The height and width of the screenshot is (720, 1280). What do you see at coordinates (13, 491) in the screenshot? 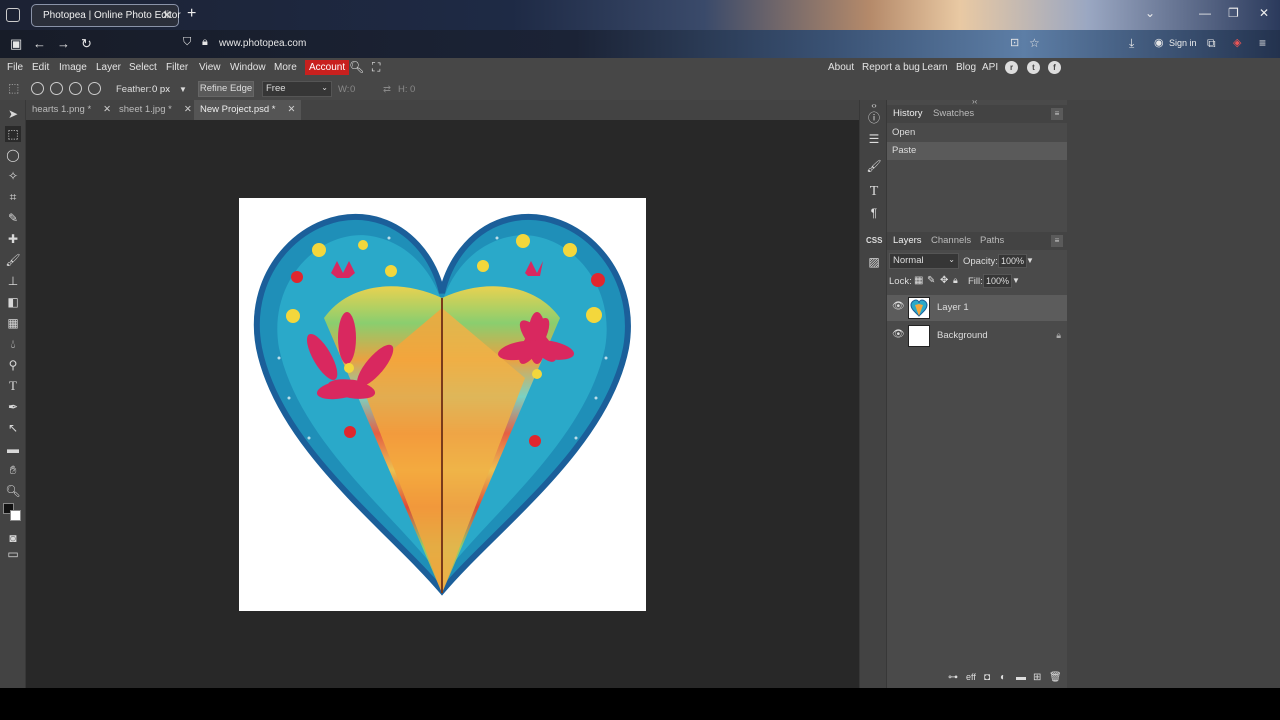
I see `zoom-tool-icon: 🔍︎` at bounding box center [13, 491].